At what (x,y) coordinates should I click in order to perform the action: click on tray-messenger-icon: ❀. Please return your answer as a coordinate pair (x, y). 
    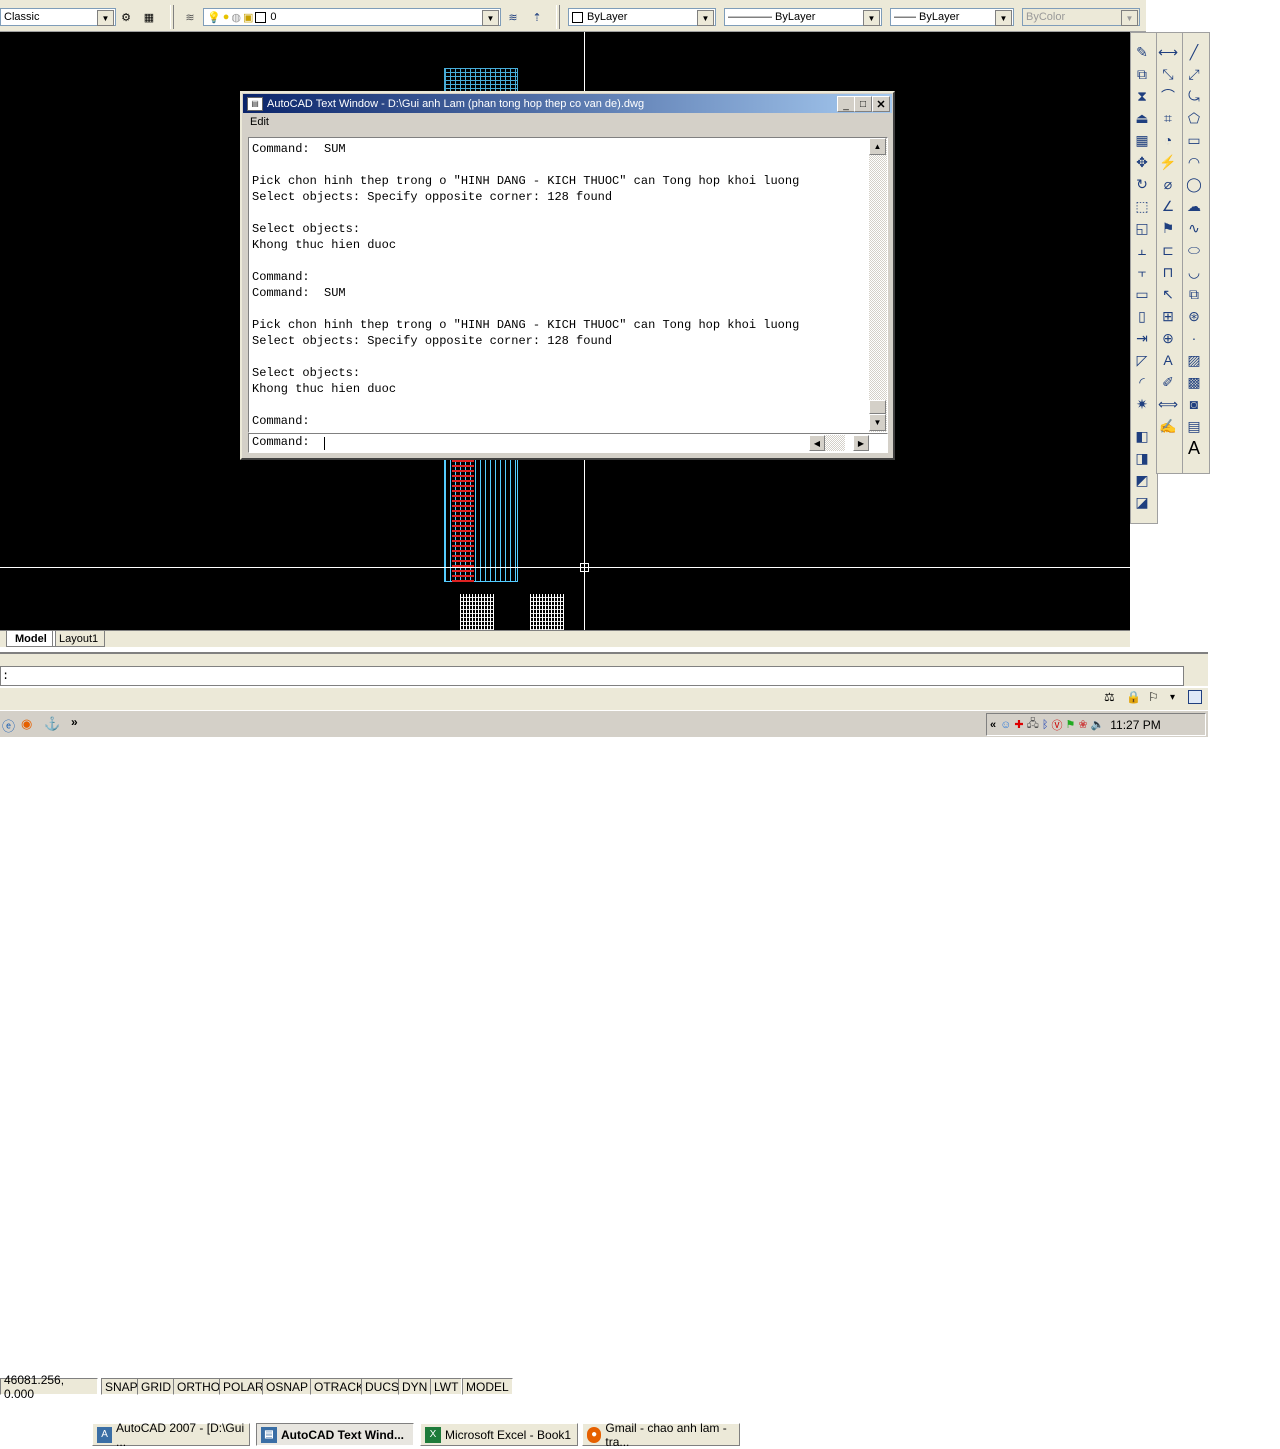
    Looking at the image, I should click on (1082, 724).